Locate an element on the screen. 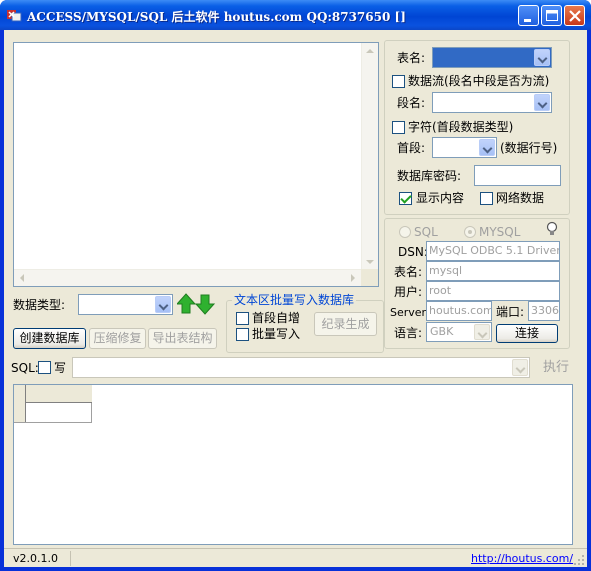  batch-group-title: 文本区批量写入数据库 is located at coordinates (294, 300).